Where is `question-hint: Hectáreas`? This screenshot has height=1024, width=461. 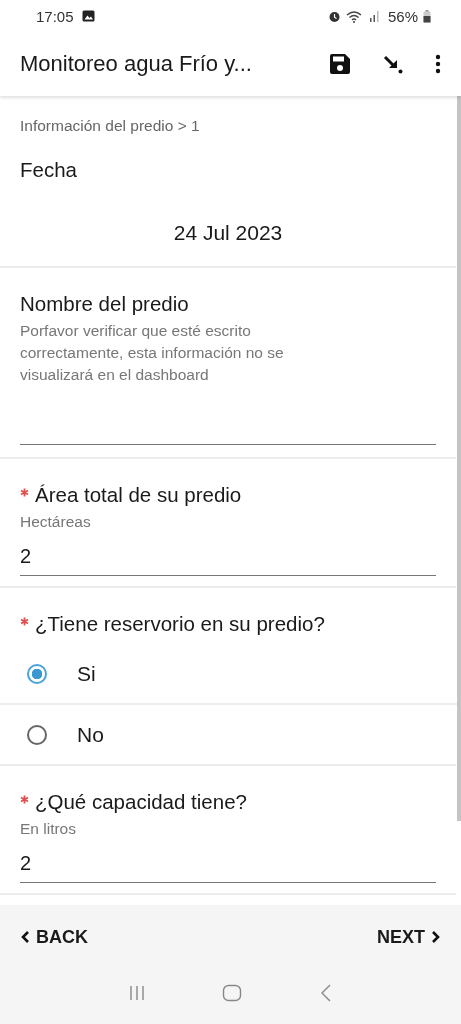 question-hint: Hectáreas is located at coordinates (56, 522).